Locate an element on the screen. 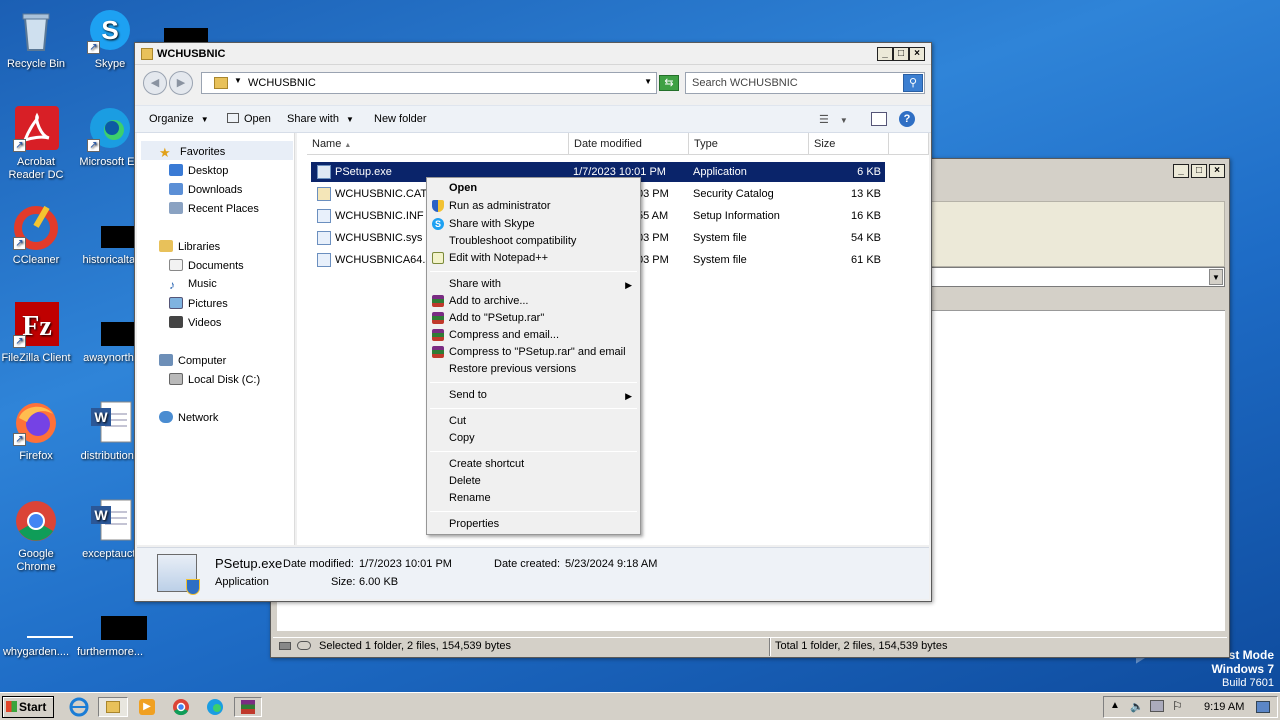 The height and width of the screenshot is (720, 1280). view-options-icon: ☰ ▼ is located at coordinates (833, 119).